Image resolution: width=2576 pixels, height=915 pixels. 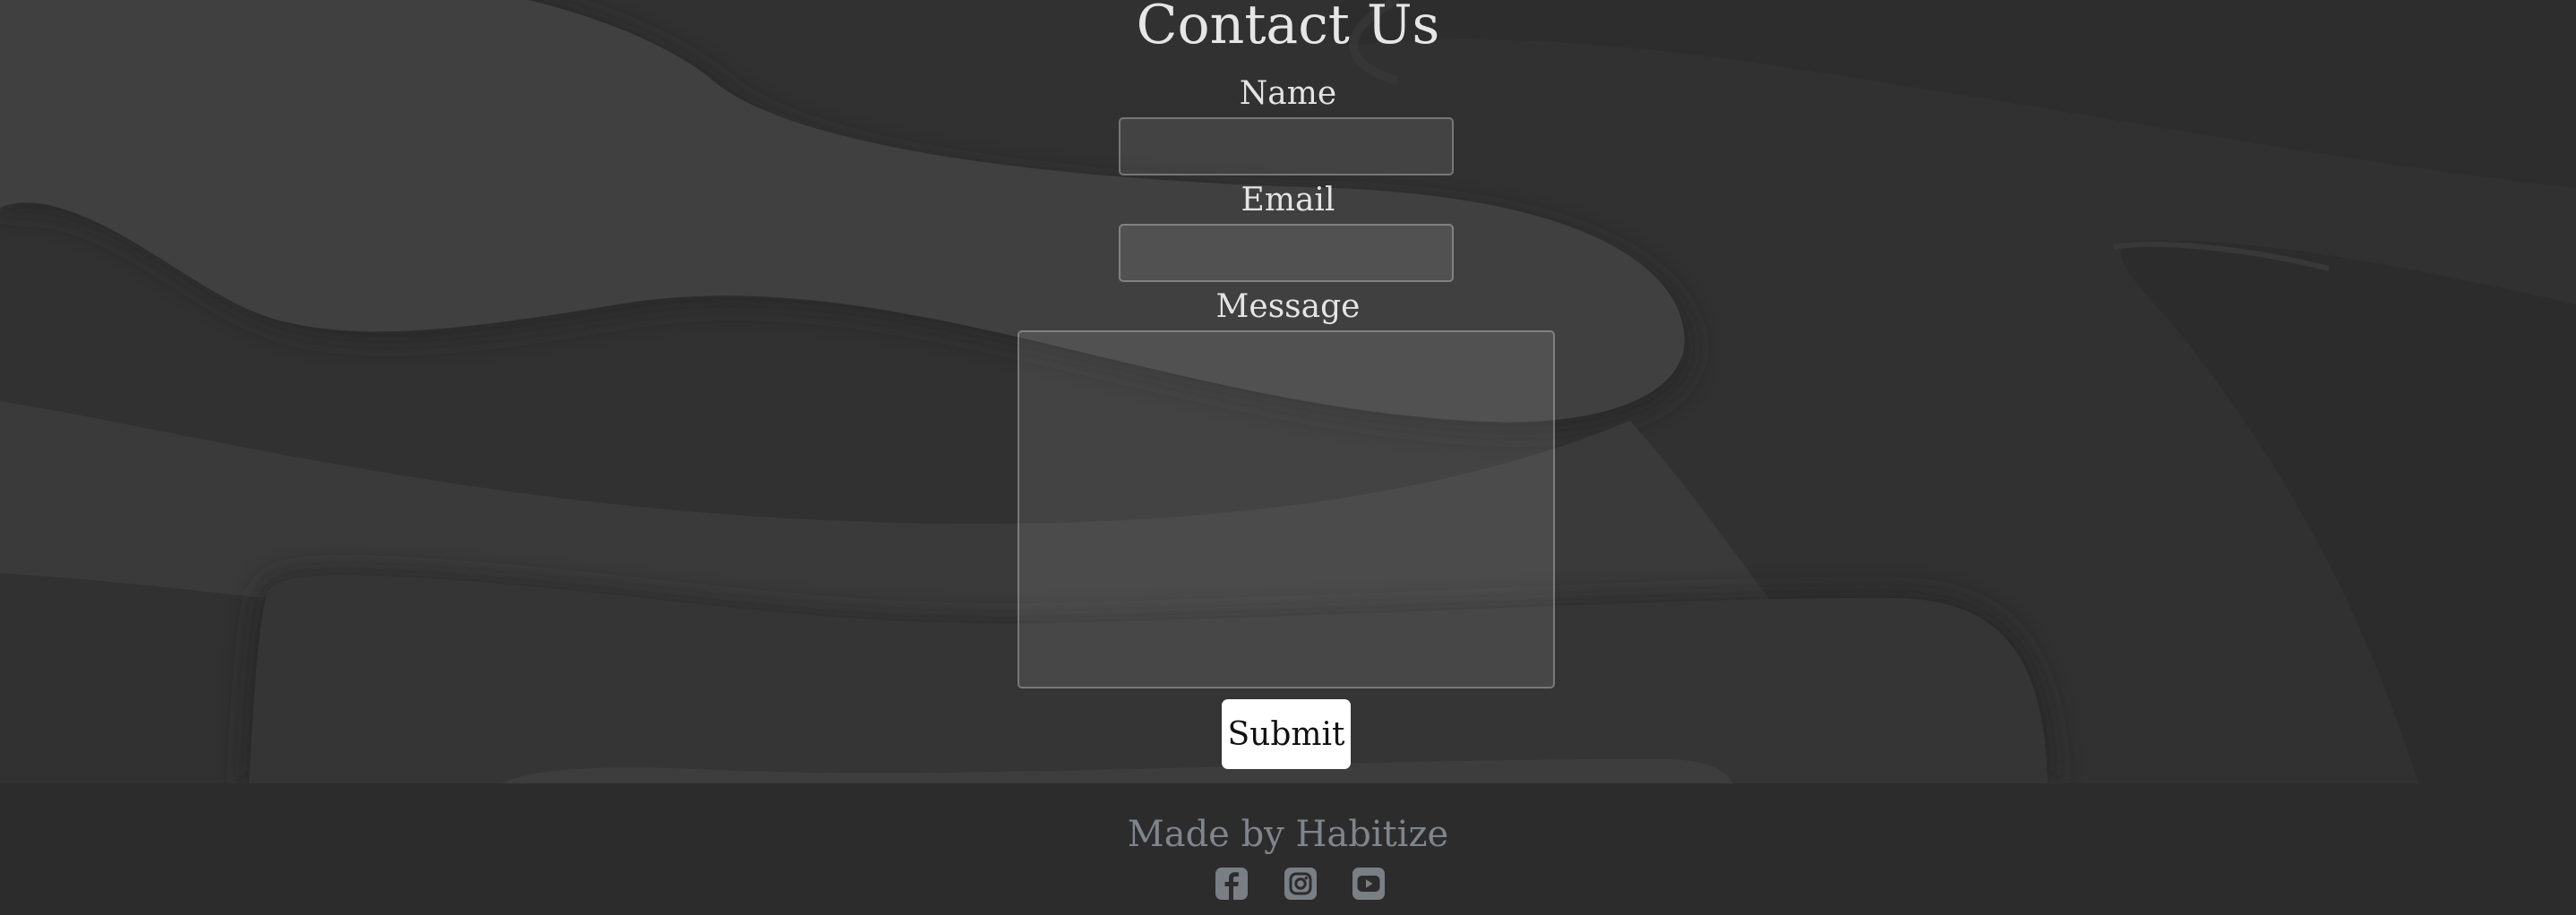 What do you see at coordinates (1286, 146) in the screenshot?
I see `name-input` at bounding box center [1286, 146].